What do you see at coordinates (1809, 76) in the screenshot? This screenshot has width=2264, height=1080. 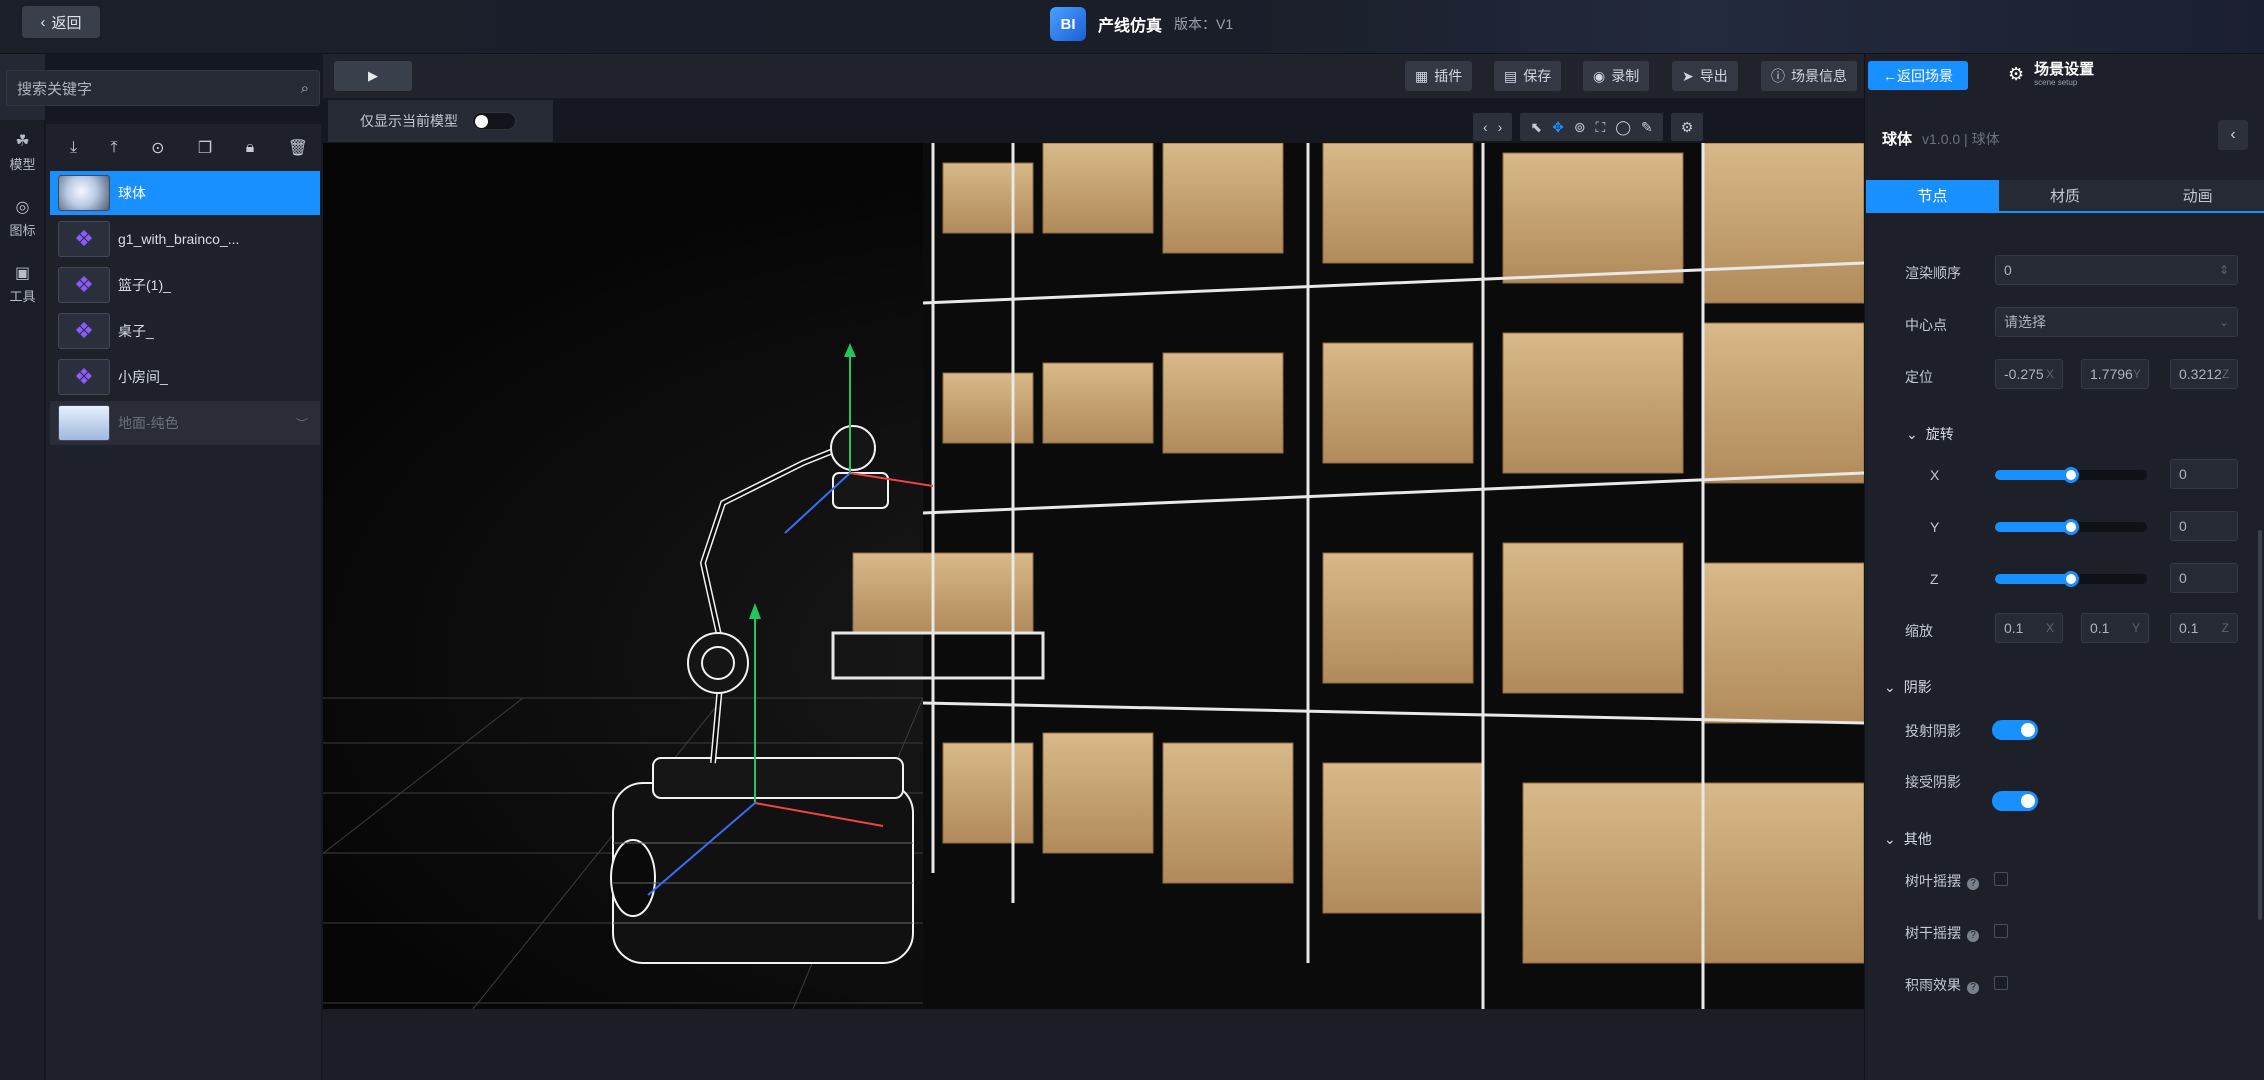 I see `scene-info-button: ⓘ 场景信息` at bounding box center [1809, 76].